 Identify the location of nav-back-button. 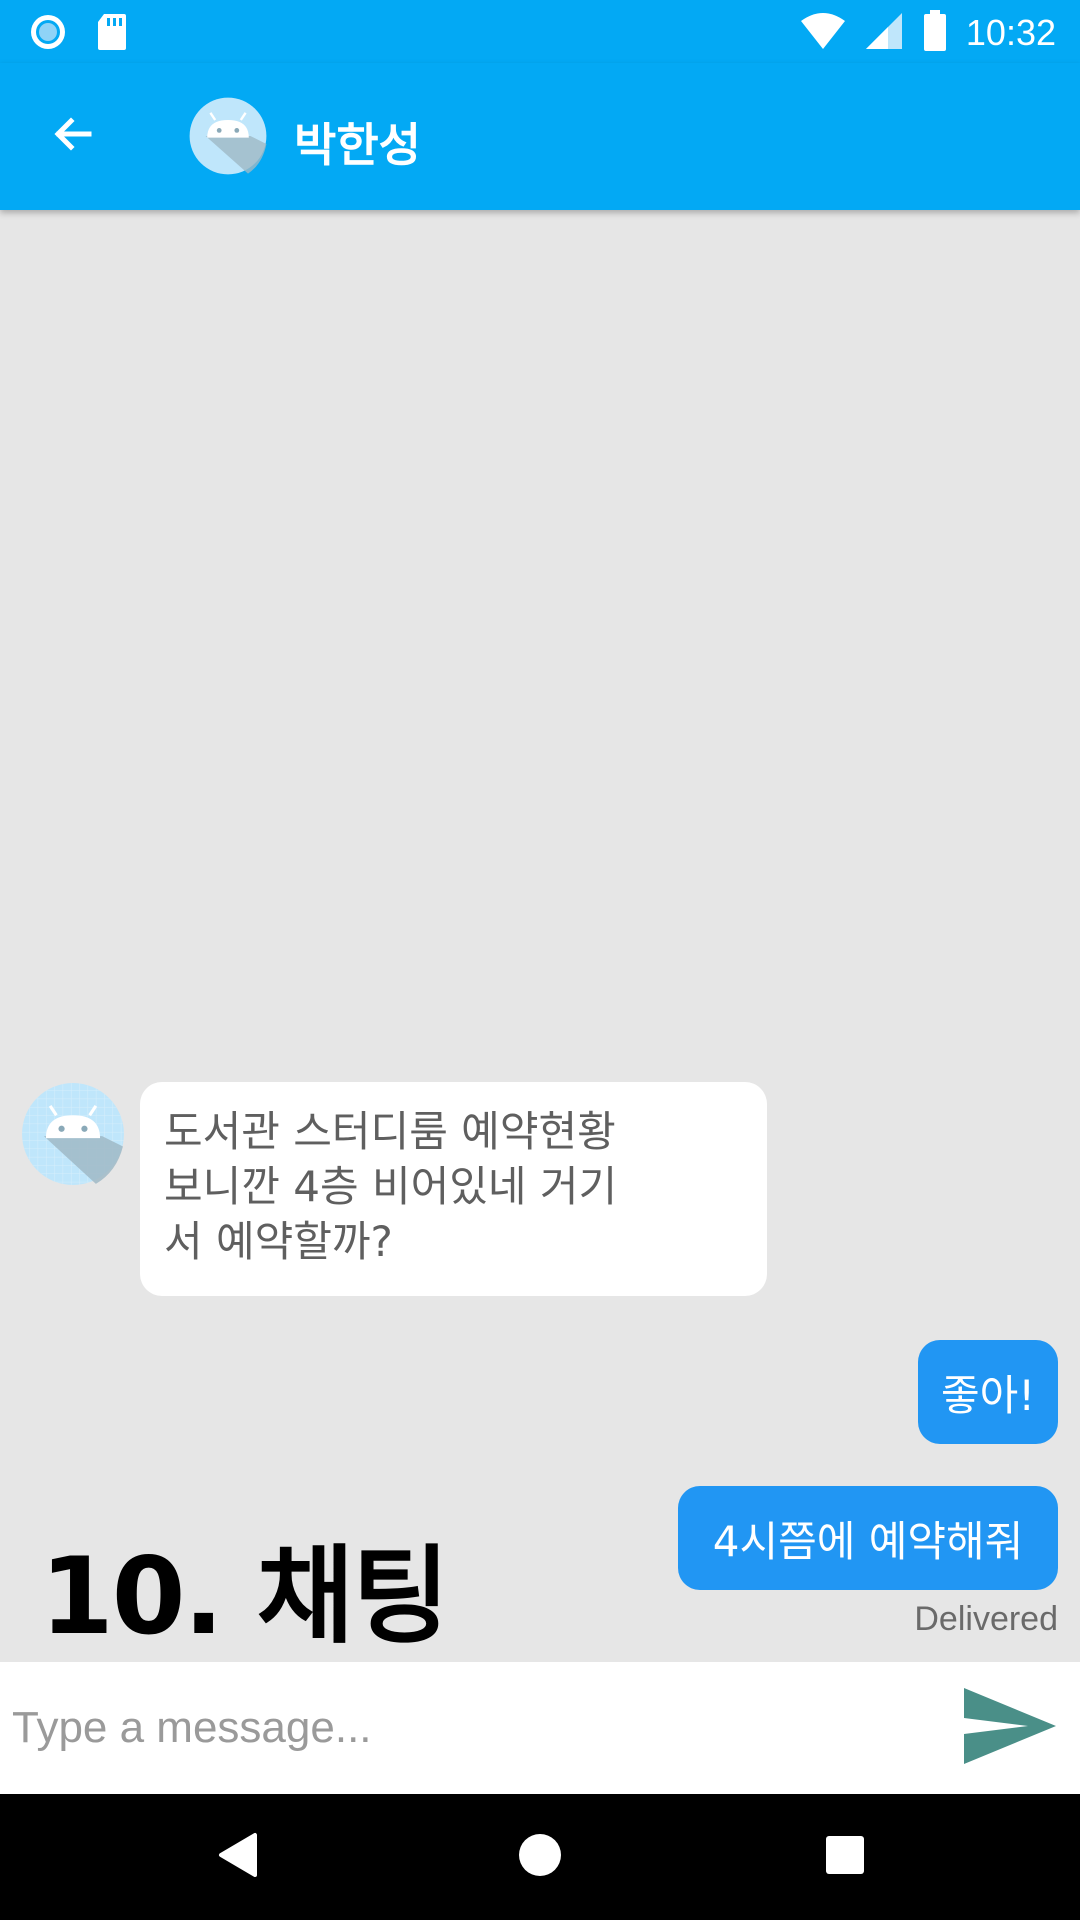
(237, 1857).